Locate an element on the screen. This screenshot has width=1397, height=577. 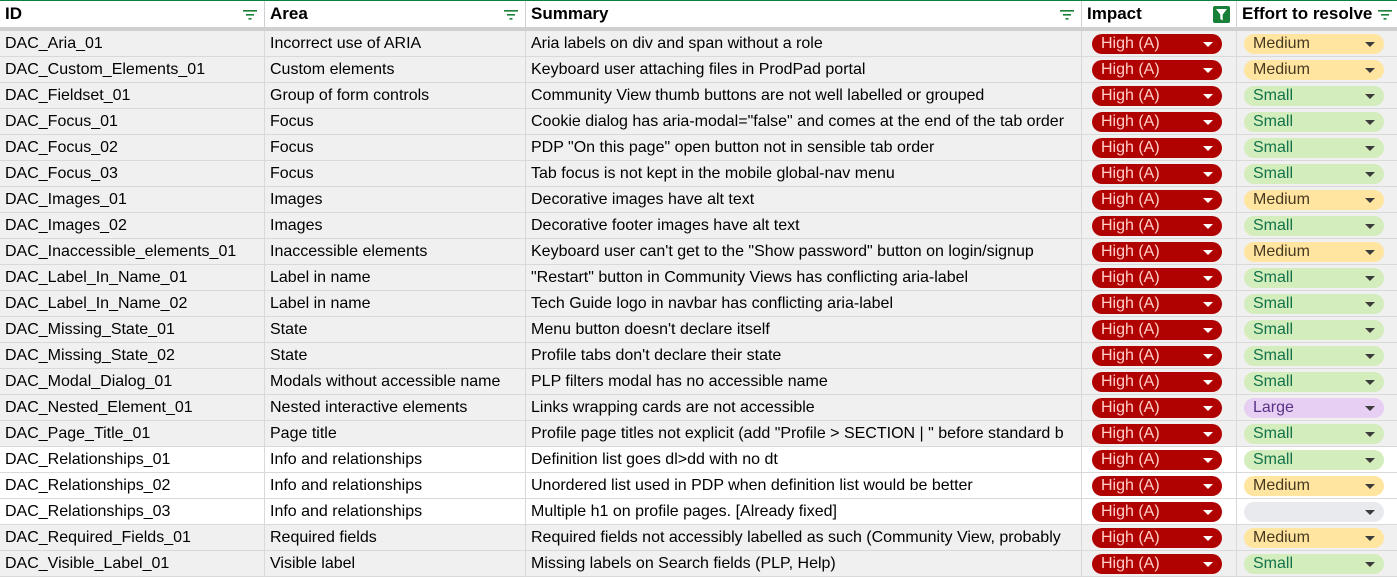
cell-id: DAC_Fieldset_01 is located at coordinates (132, 95).